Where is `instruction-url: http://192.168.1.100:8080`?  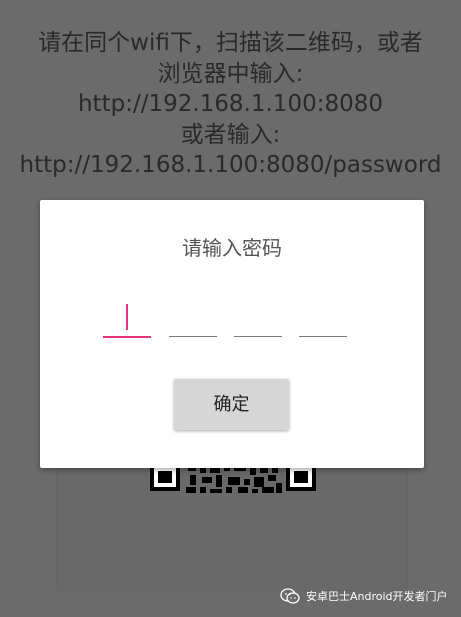 instruction-url: http://192.168.1.100:8080 is located at coordinates (230, 104).